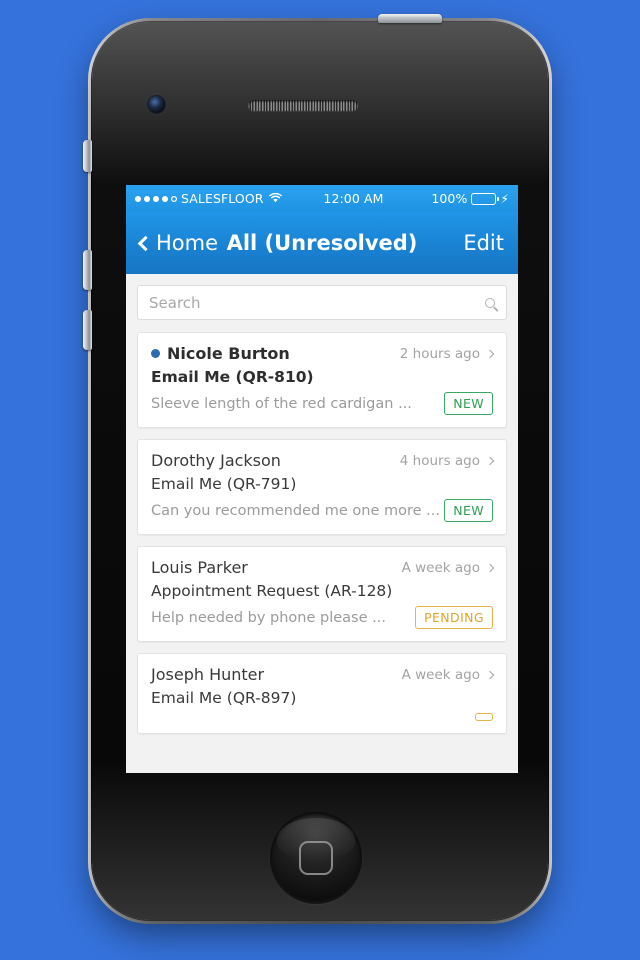 The width and height of the screenshot is (640, 960). What do you see at coordinates (485, 198) in the screenshot?
I see `battery-full-icon` at bounding box center [485, 198].